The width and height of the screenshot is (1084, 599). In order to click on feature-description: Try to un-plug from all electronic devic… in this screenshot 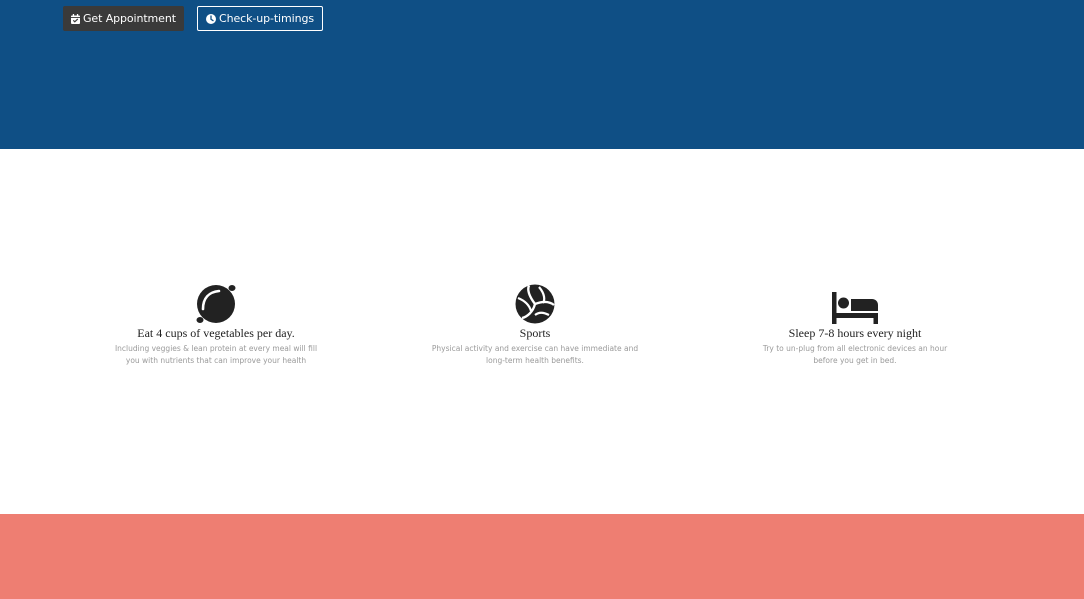, I will do `click(855, 354)`.